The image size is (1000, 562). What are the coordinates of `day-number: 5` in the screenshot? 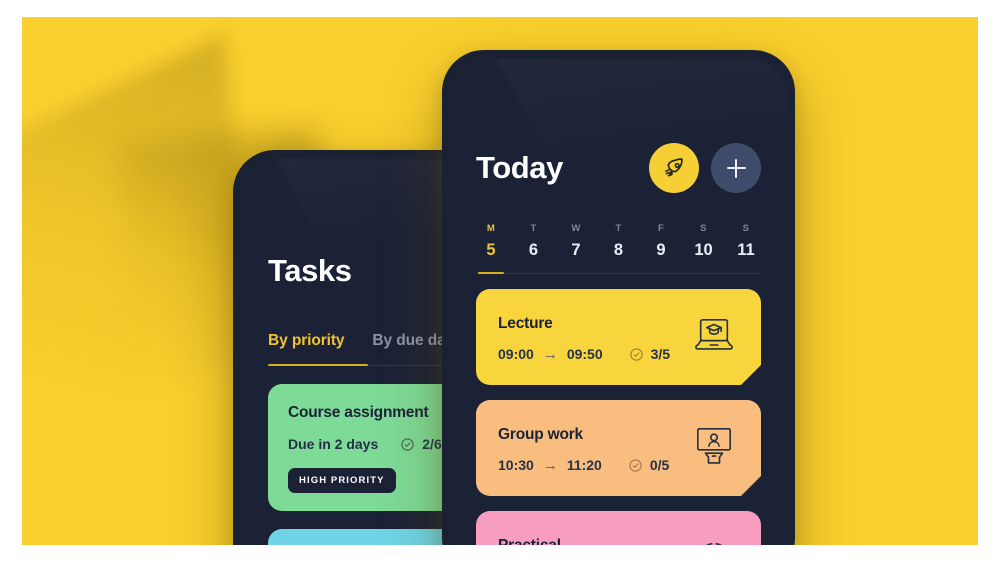 It's located at (491, 250).